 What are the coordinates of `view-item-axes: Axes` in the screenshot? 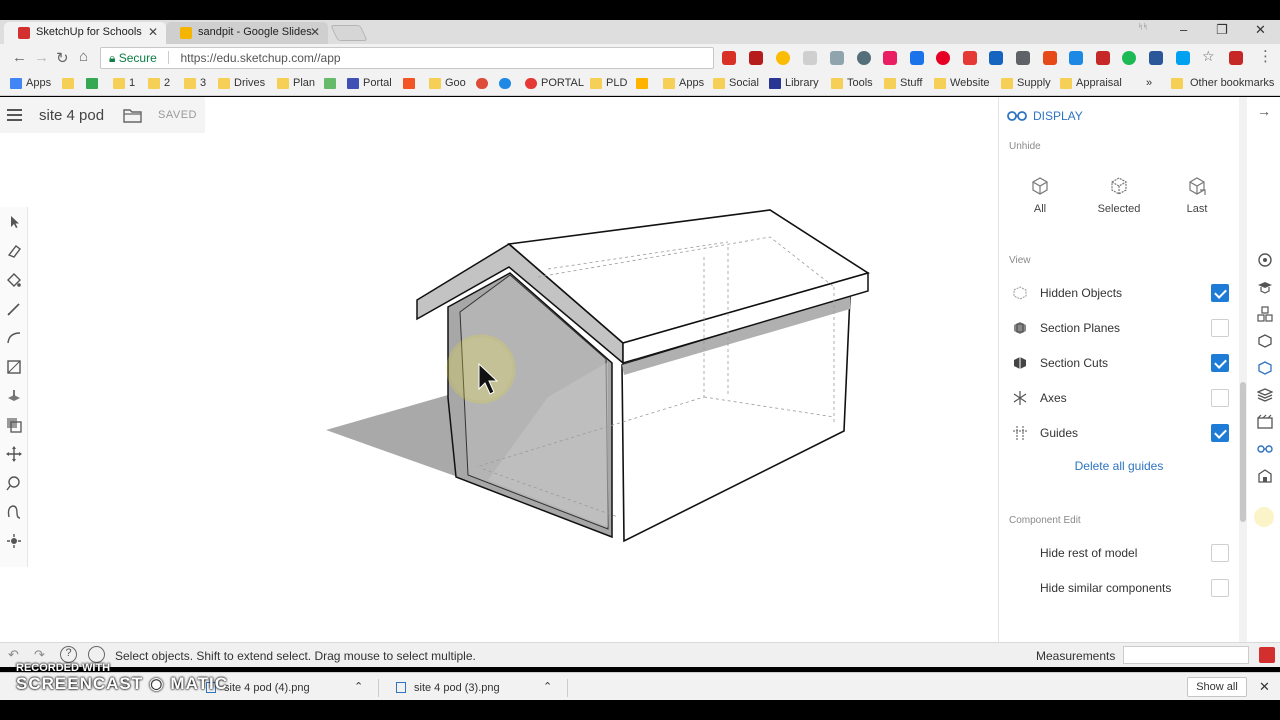 It's located at (1120, 398).